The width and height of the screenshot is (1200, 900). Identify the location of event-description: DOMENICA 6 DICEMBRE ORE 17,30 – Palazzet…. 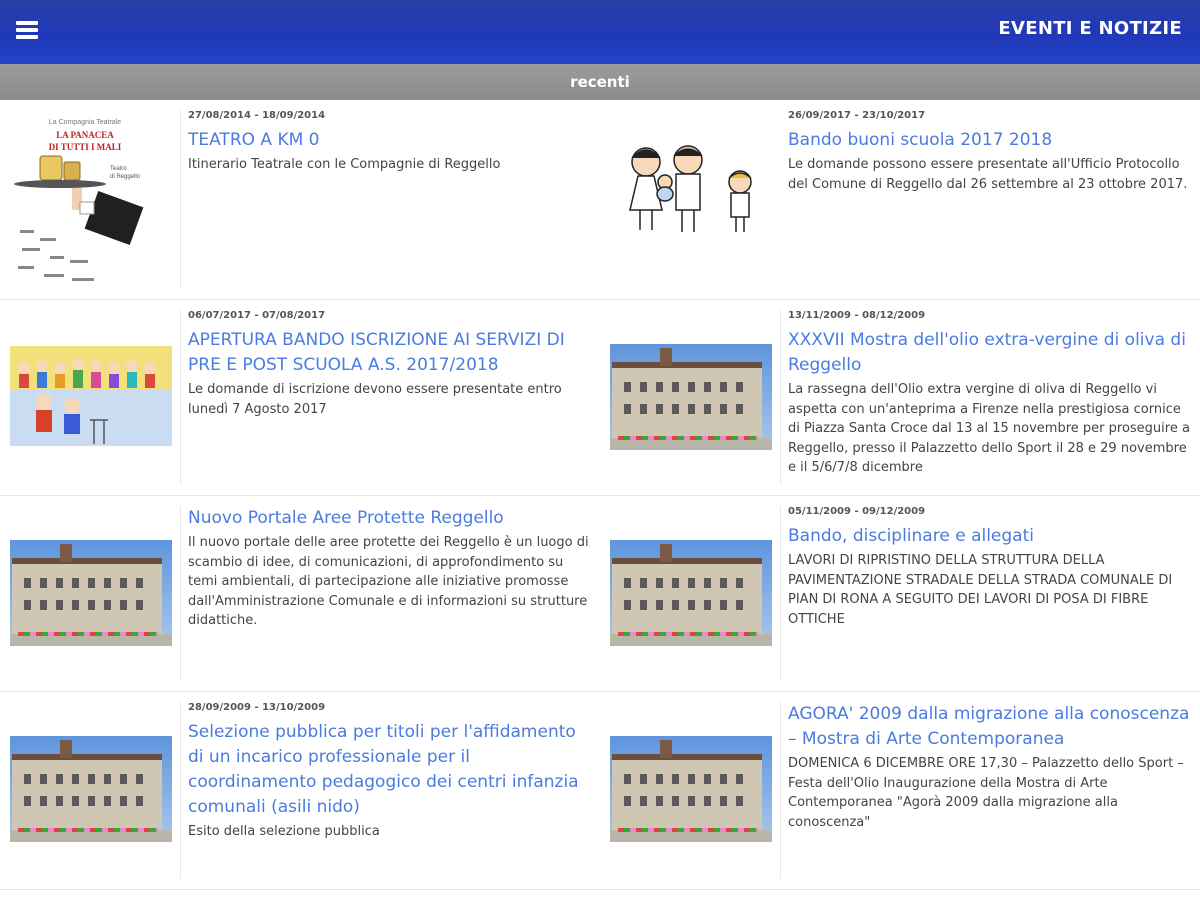
(986, 793).